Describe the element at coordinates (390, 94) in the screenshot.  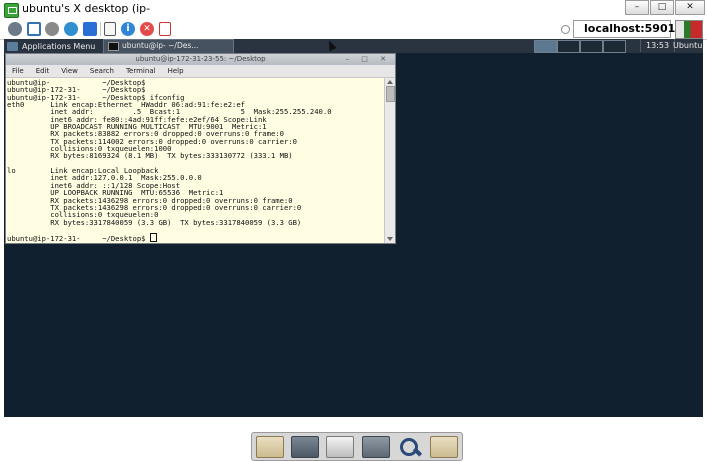
I see `scrollbar-thumb` at that location.